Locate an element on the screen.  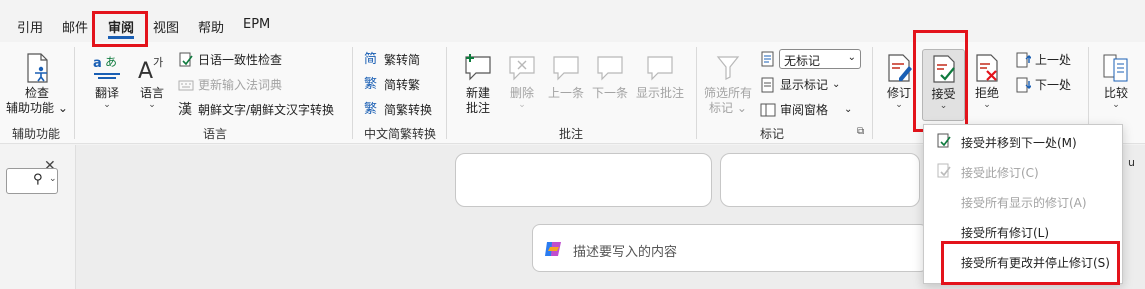
track-changes-button: 修订 ⌄ is located at coordinates (899, 81).